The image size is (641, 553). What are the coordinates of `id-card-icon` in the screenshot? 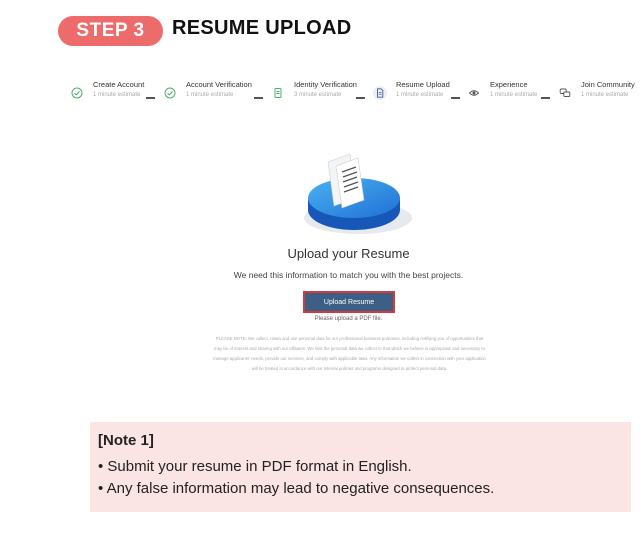 It's located at (278, 93).